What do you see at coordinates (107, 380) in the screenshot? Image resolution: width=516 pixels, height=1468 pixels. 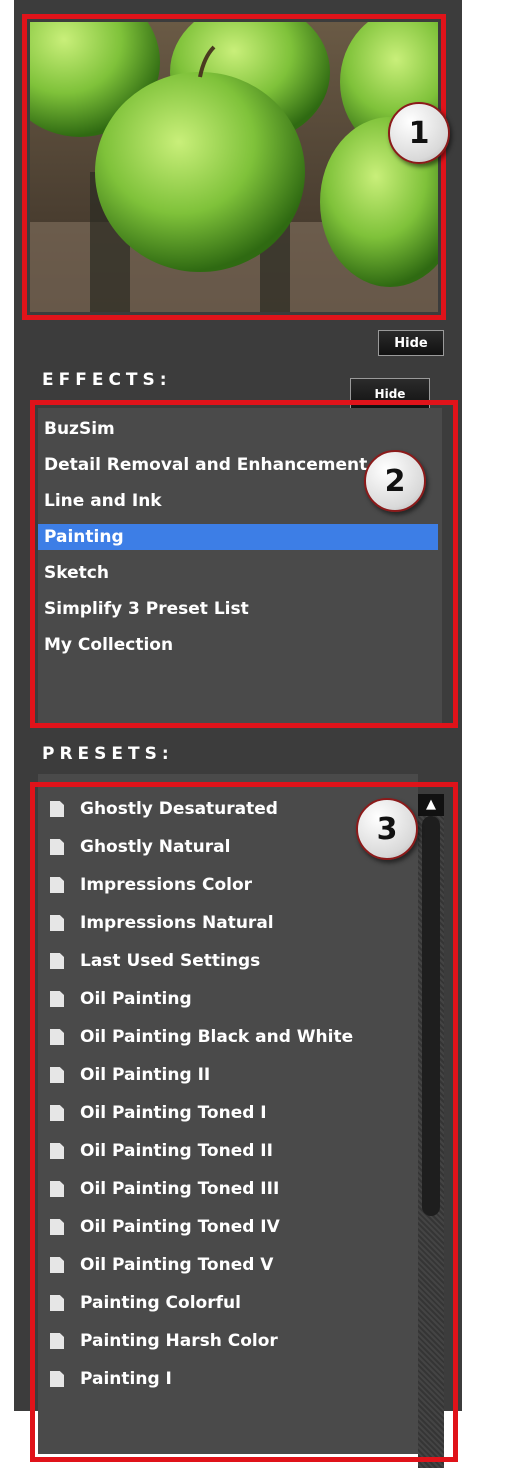 I see `effects-label: EFFECTS:` at bounding box center [107, 380].